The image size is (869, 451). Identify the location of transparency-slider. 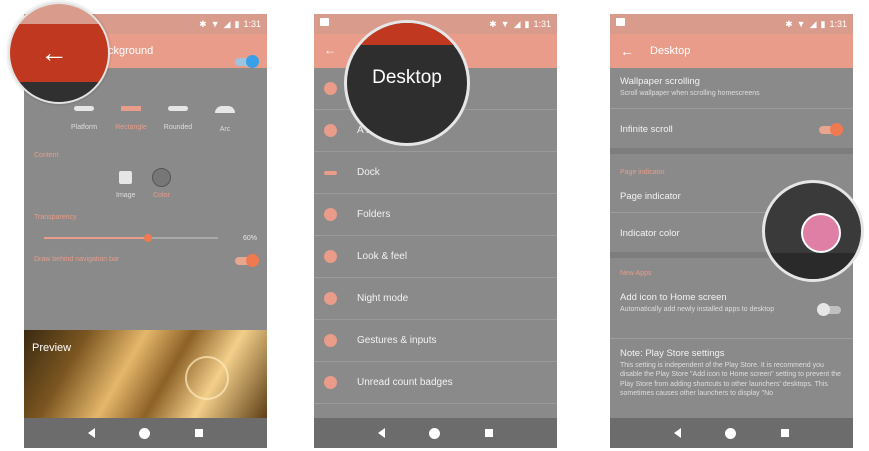
(131, 238).